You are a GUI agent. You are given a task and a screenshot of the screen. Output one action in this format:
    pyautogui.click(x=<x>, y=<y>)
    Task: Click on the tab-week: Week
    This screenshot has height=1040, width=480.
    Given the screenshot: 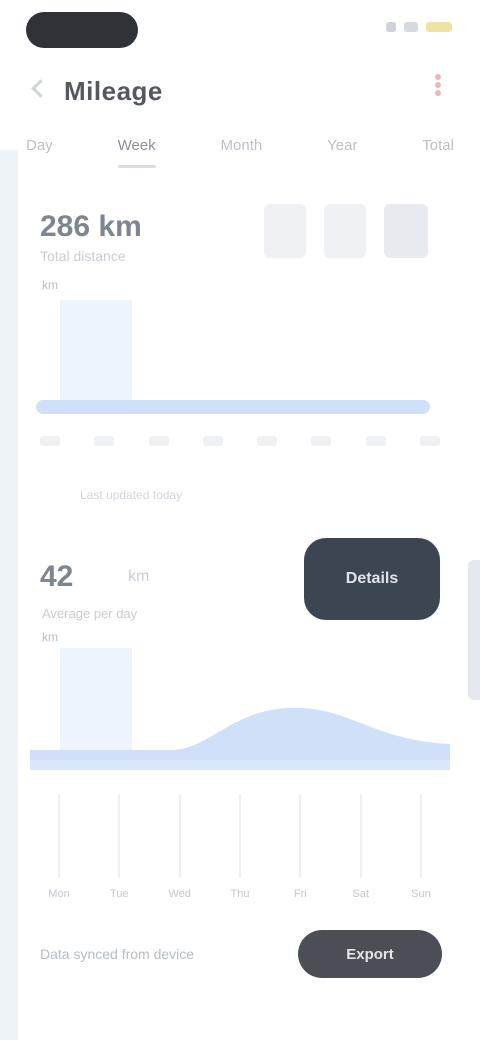 What is the action you would take?
    pyautogui.click(x=136, y=151)
    